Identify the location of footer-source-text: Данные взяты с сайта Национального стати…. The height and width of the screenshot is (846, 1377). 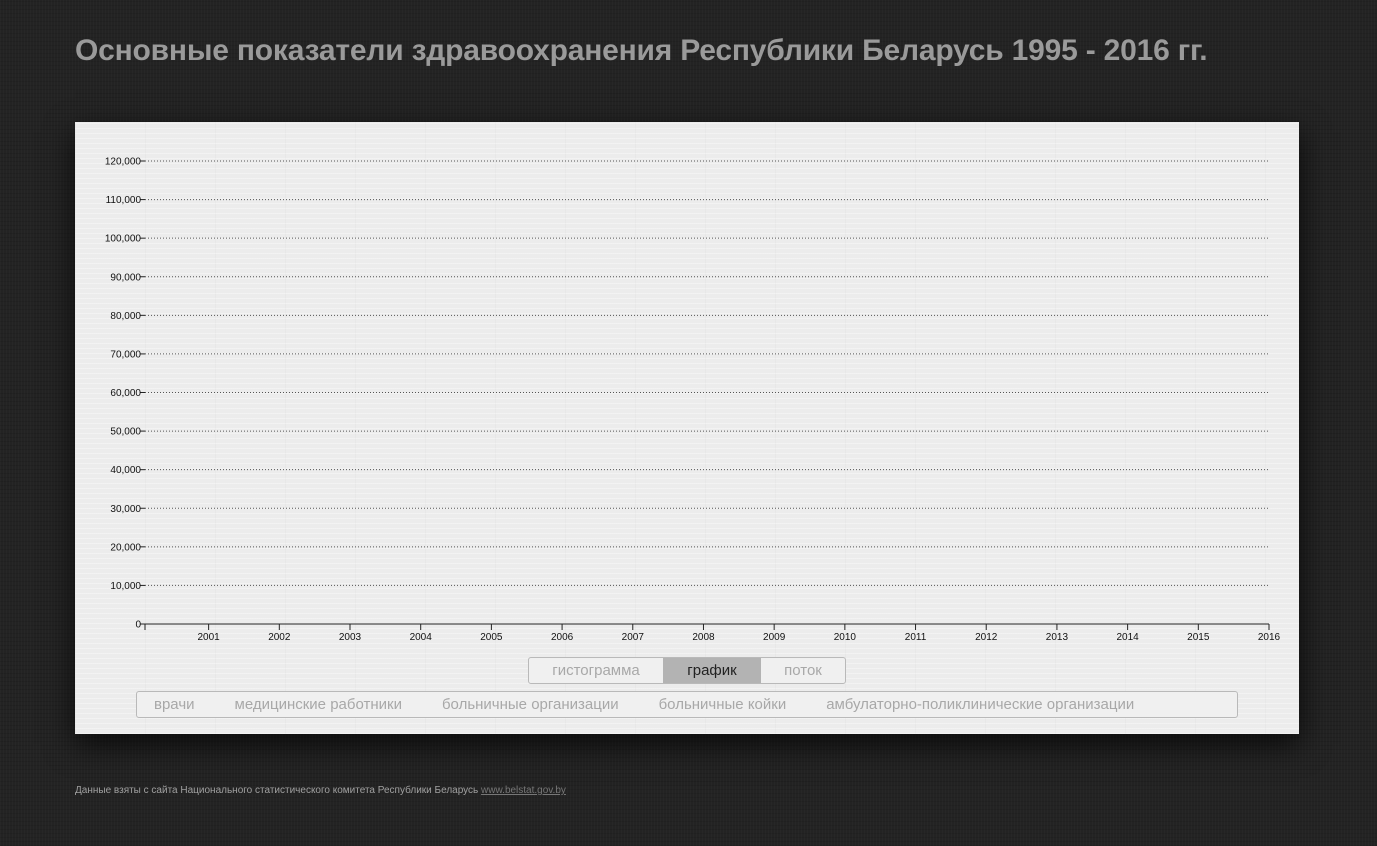
(277, 790).